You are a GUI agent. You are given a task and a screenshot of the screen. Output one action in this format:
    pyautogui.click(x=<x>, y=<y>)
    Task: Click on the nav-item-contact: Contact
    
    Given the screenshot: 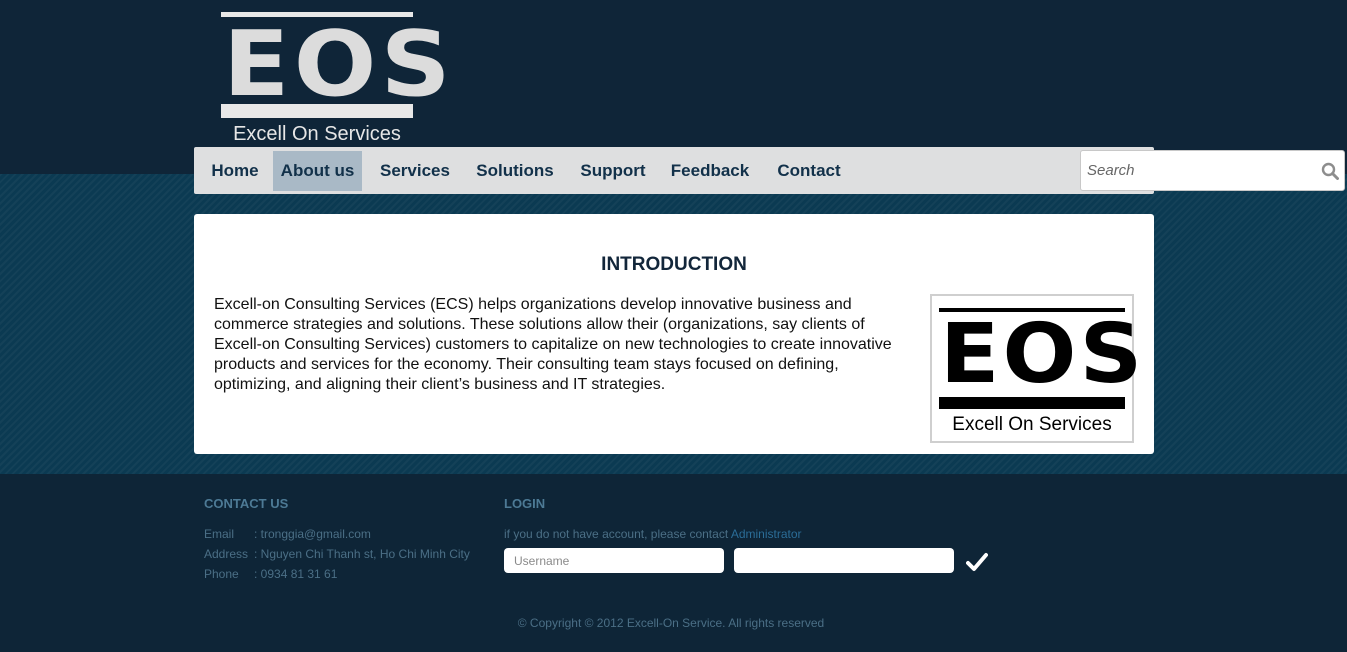 What is the action you would take?
    pyautogui.click(x=809, y=171)
    